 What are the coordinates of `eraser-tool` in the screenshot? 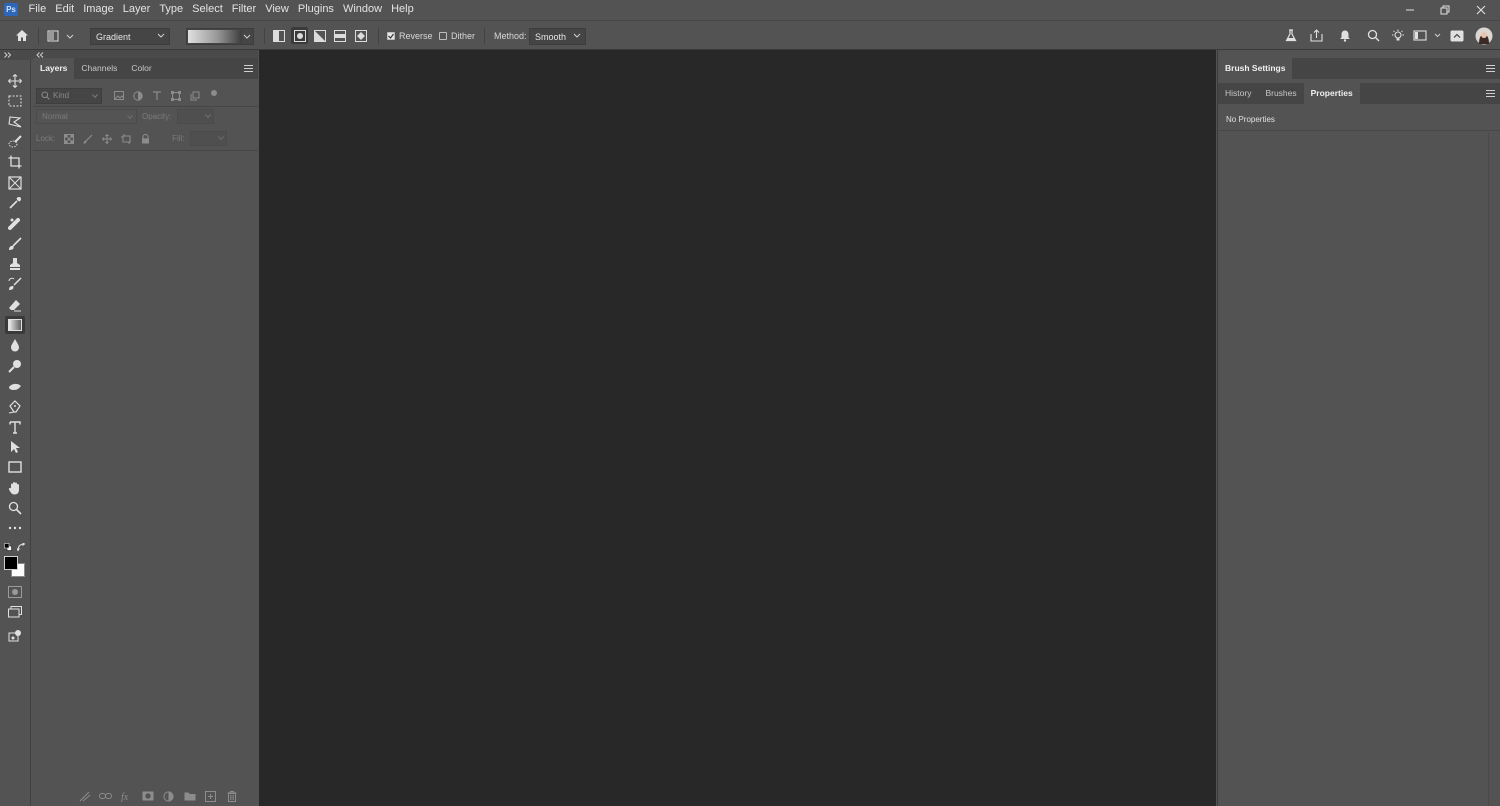 It's located at (15, 305).